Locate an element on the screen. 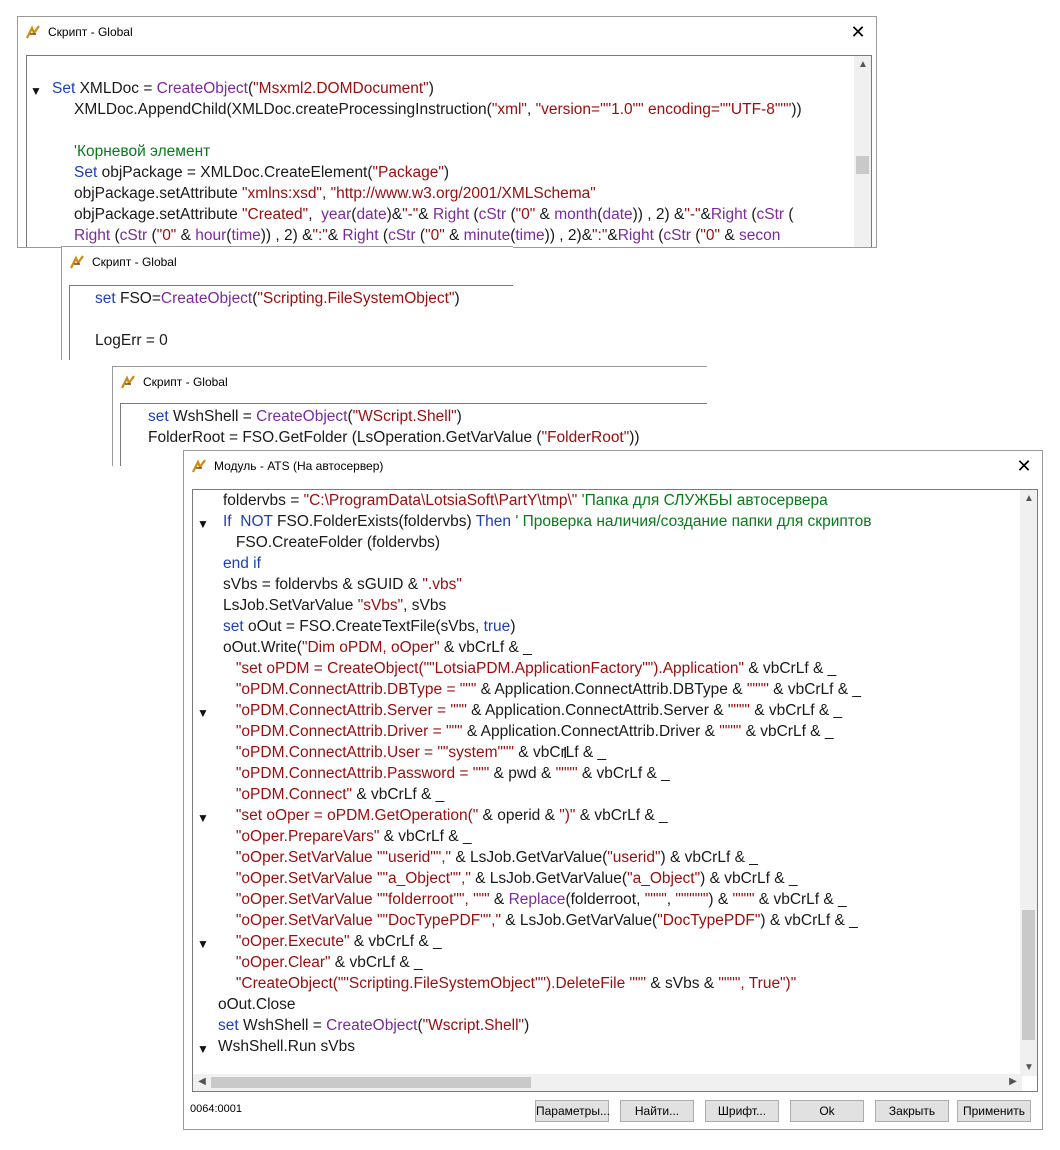 The width and height of the screenshot is (1060, 1150). title-bar: Скрипт - Global ✕ is located at coordinates (447, 32).